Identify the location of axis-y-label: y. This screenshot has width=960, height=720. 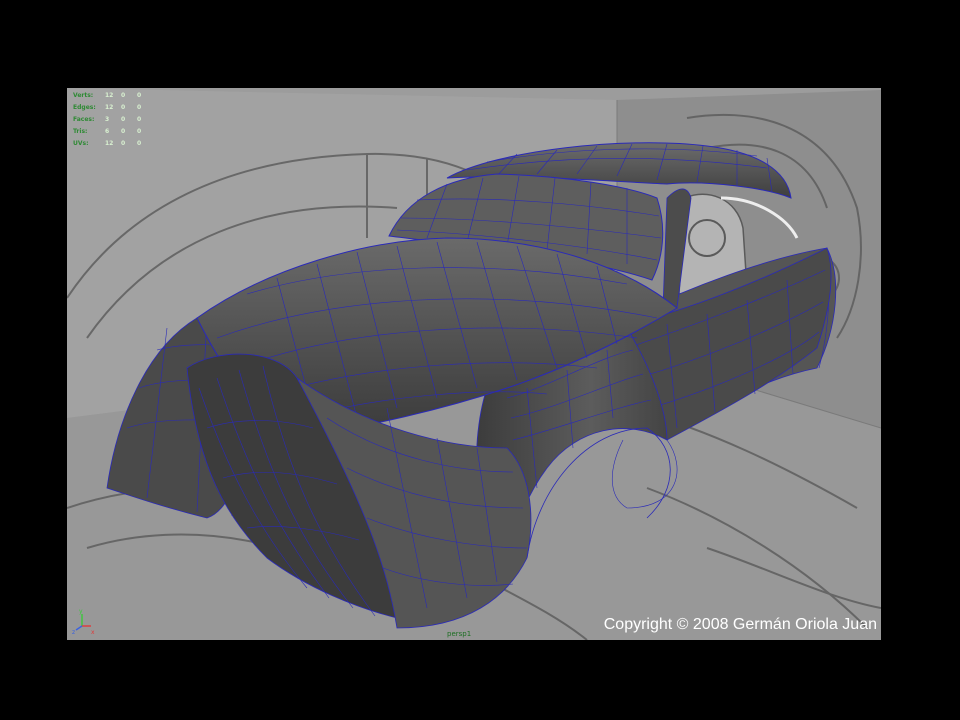
(81, 611).